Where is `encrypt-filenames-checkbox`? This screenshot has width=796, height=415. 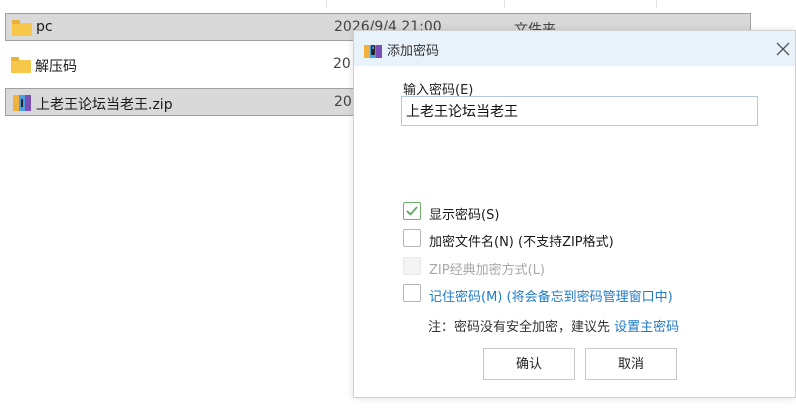 encrypt-filenames-checkbox is located at coordinates (412, 238).